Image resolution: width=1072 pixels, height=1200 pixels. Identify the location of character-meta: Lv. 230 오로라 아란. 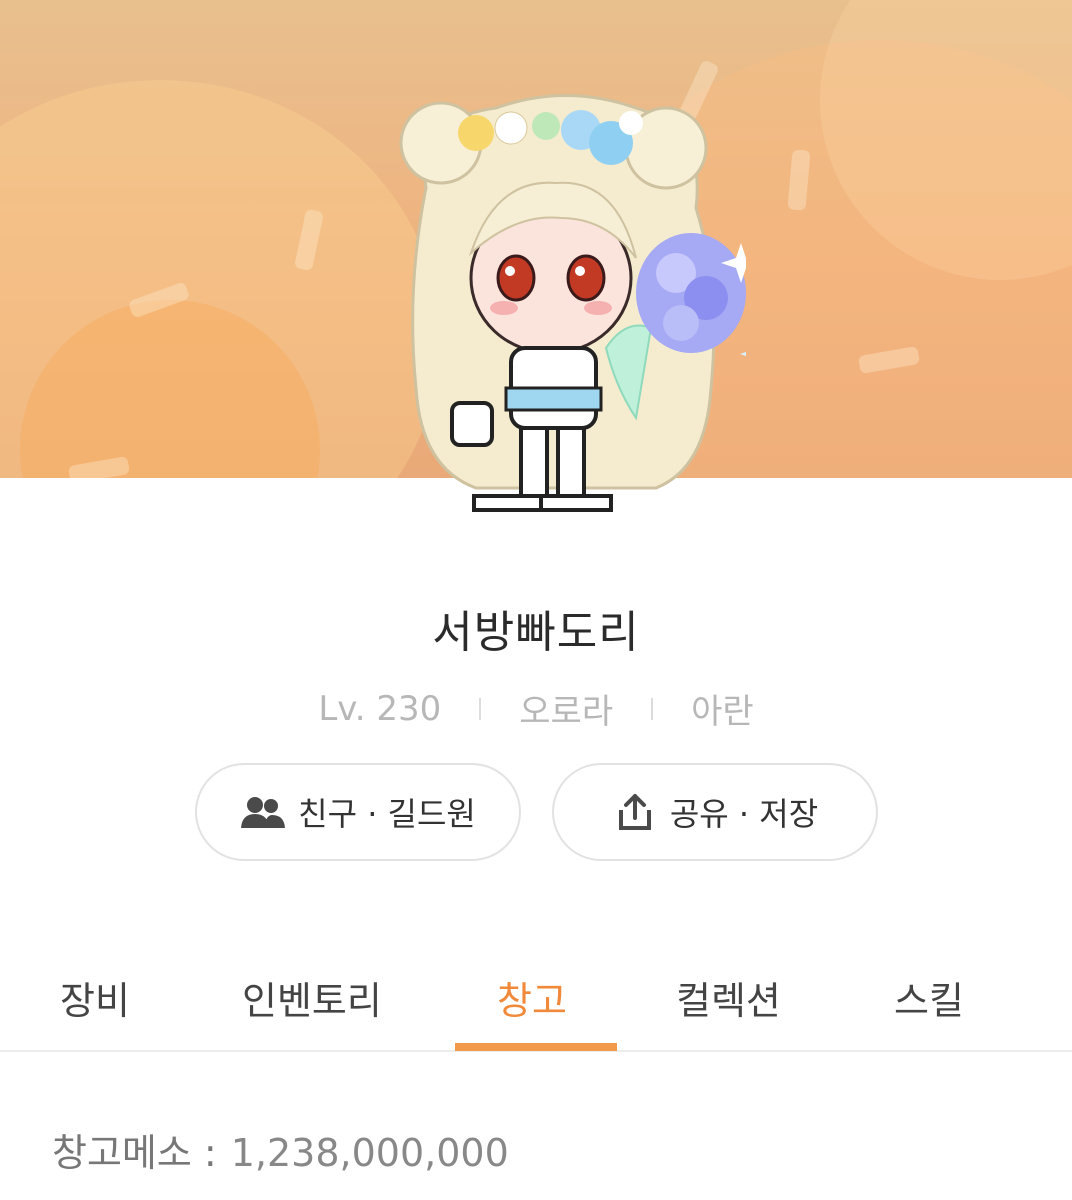
(536, 708).